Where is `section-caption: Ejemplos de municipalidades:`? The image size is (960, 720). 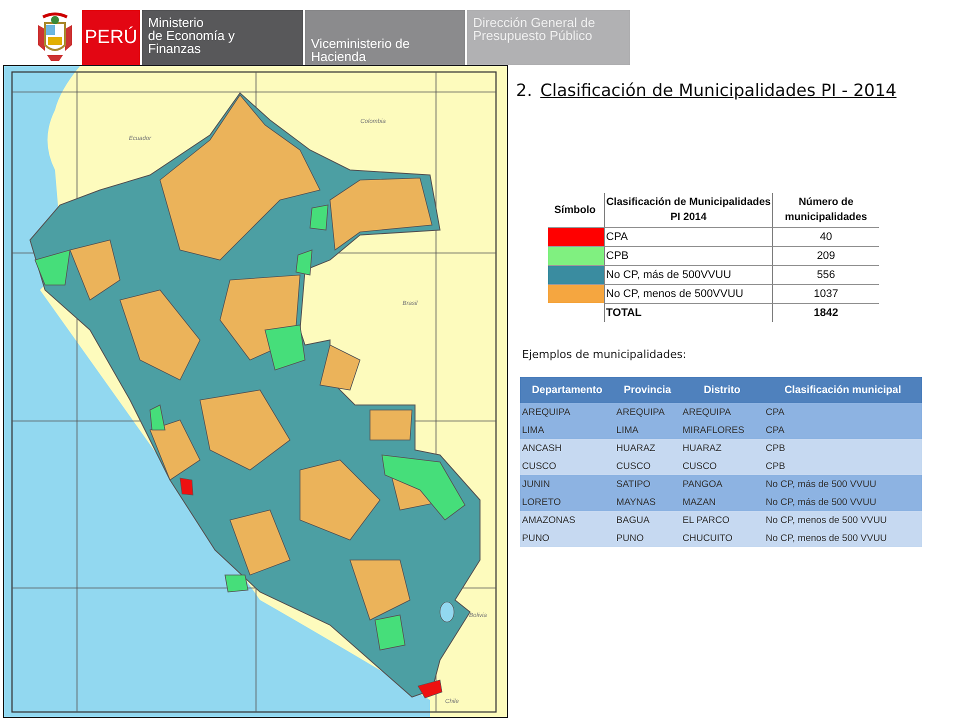 section-caption: Ejemplos de municipalidades: is located at coordinates (604, 354).